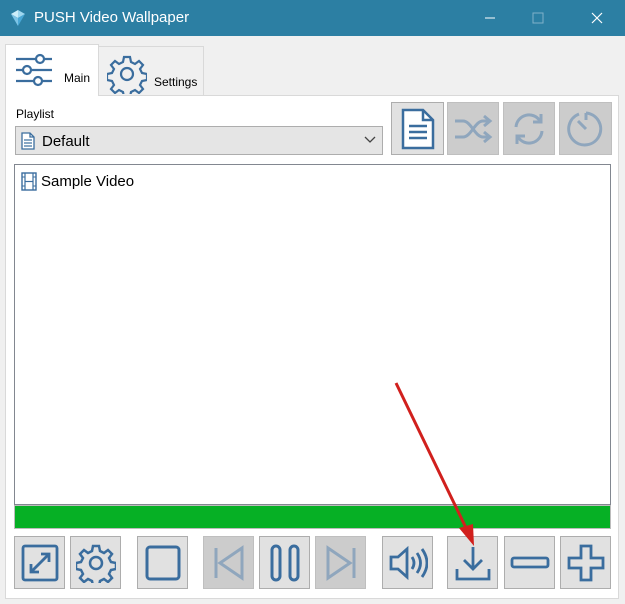 This screenshot has height=604, width=625. I want to click on minus-icon, so click(529, 562).